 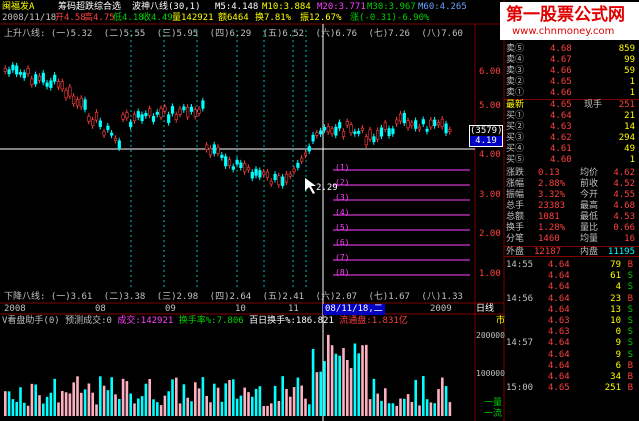 What do you see at coordinates (157, 18) in the screenshot?
I see `ohlc-close: 收4.49` at bounding box center [157, 18].